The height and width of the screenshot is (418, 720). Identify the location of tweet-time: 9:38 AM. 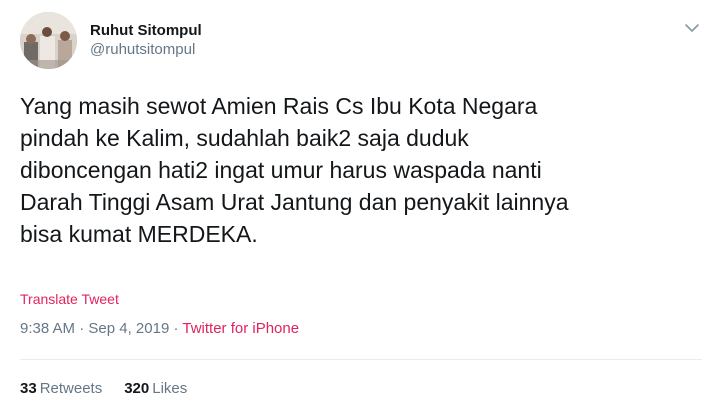
(47, 328).